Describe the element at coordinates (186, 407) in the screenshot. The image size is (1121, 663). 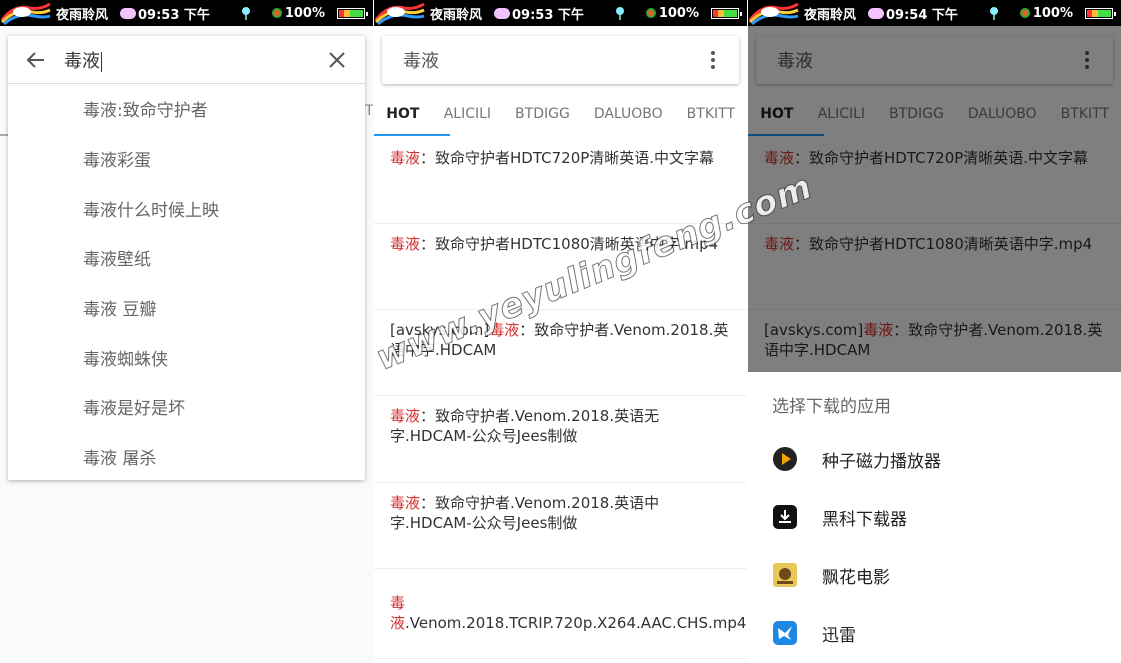
I see `suggestion-item: 毒液是好是坏` at that location.